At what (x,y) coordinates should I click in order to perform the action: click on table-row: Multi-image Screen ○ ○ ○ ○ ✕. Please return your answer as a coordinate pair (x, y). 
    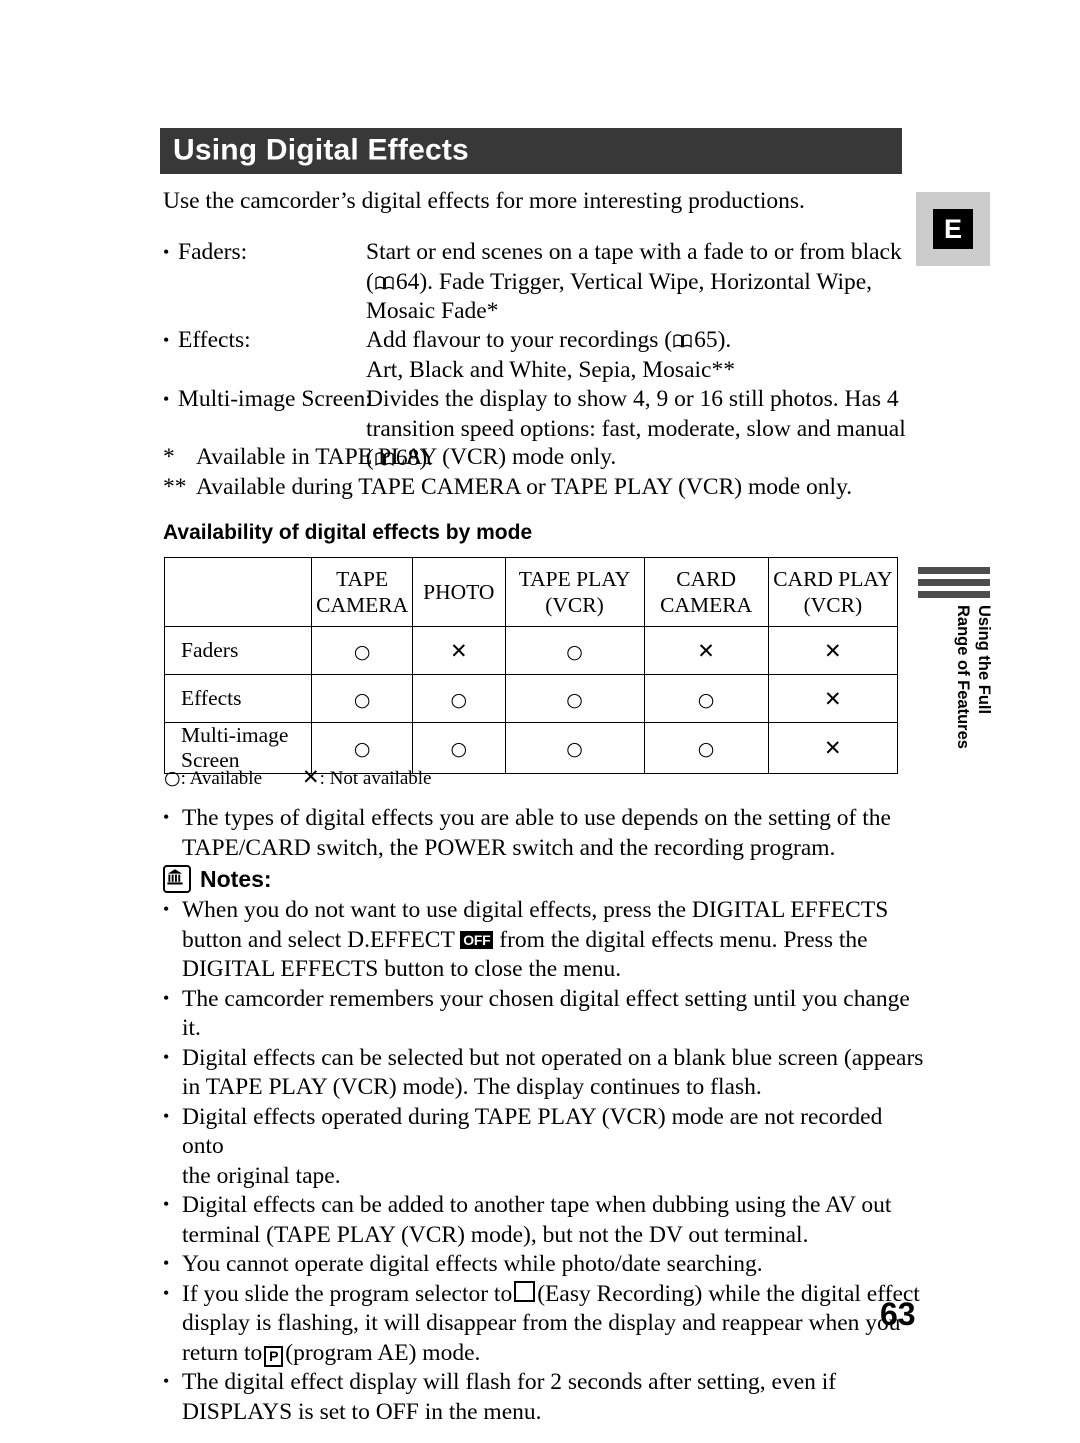
    Looking at the image, I should click on (531, 748).